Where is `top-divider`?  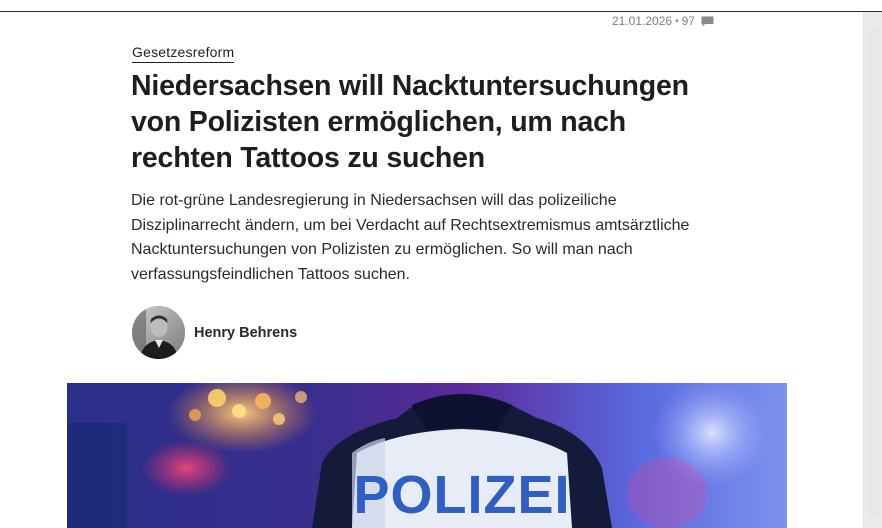 top-divider is located at coordinates (441, 11).